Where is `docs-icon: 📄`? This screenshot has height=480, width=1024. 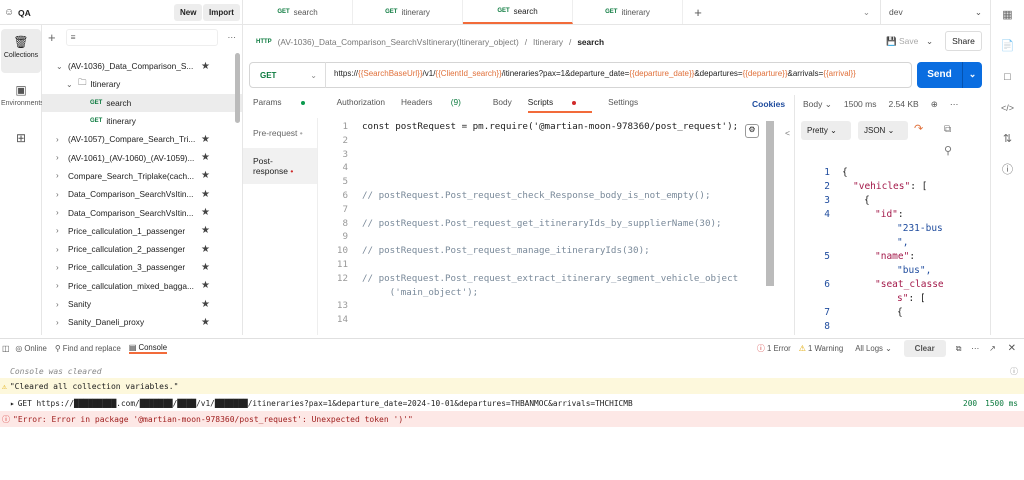 docs-icon: 📄 is located at coordinates (1007, 46).